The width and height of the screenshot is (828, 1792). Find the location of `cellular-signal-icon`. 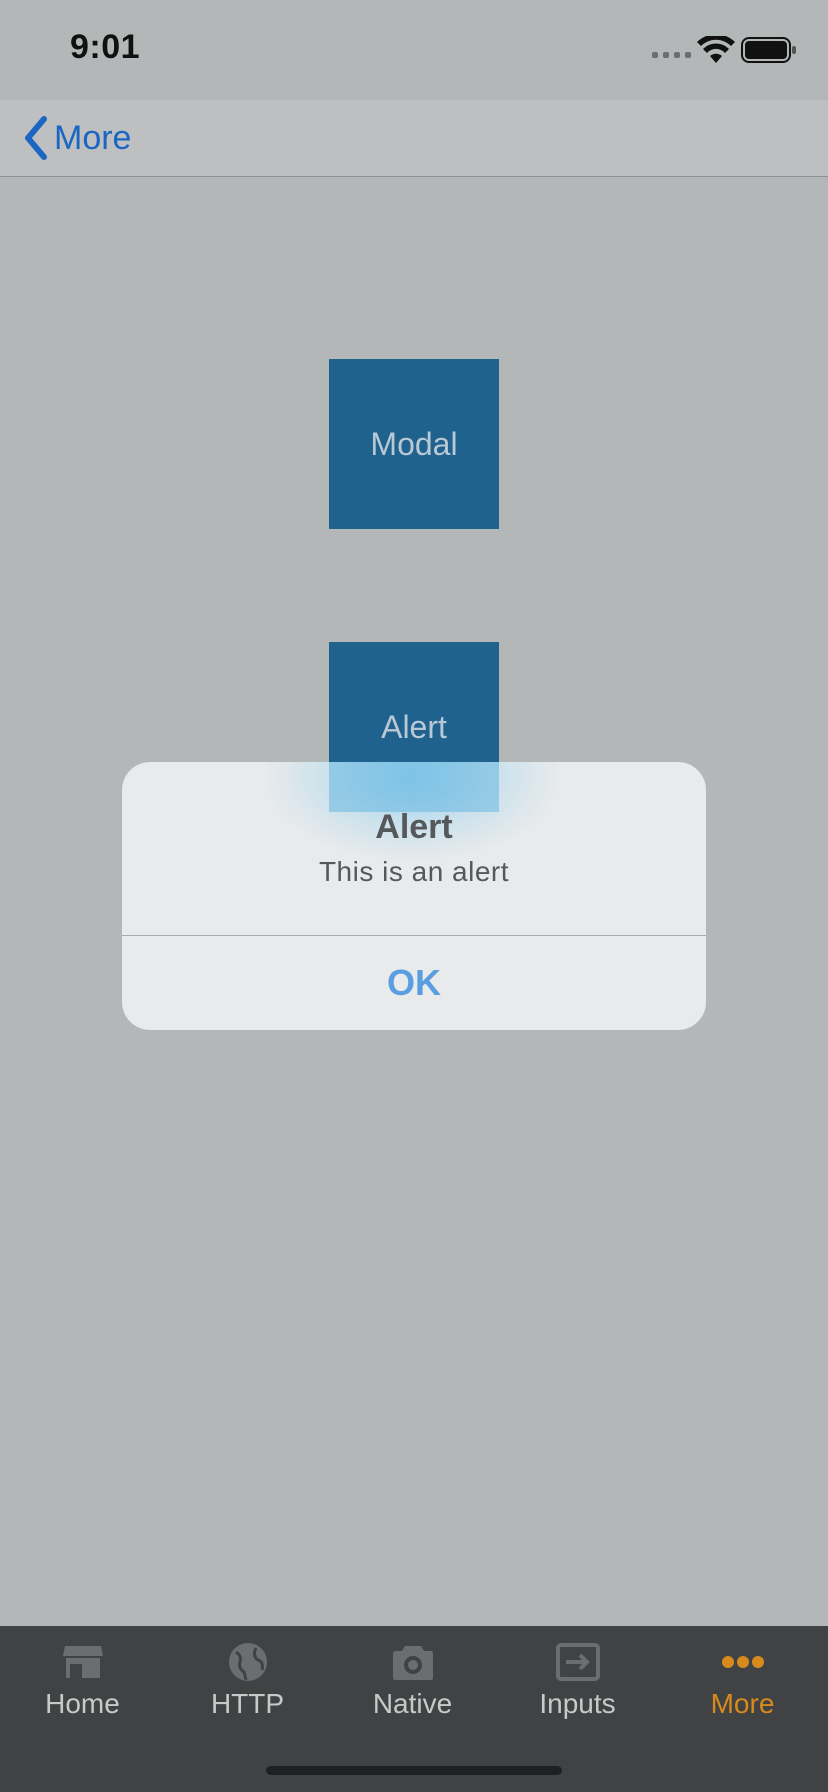

cellular-signal-icon is located at coordinates (671, 55).